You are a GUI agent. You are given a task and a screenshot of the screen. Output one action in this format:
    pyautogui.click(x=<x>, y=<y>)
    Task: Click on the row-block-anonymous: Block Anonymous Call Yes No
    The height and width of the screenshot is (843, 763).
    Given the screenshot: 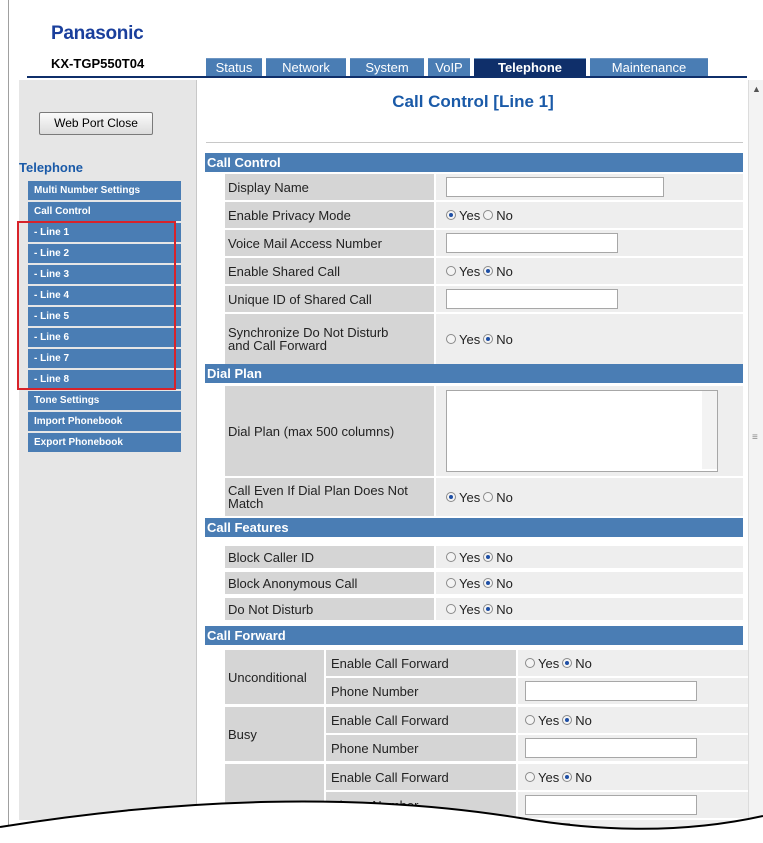 What is the action you would take?
    pyautogui.click(x=484, y=583)
    